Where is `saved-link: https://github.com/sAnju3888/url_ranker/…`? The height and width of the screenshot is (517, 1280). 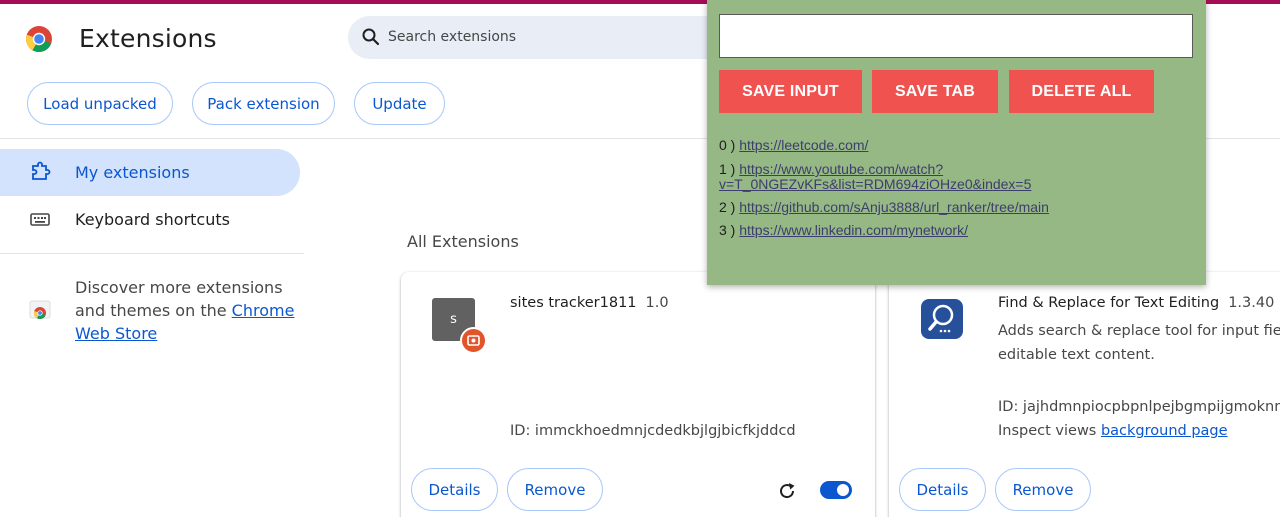
saved-link: https://github.com/sAnju3888/url_ranker/… is located at coordinates (894, 207).